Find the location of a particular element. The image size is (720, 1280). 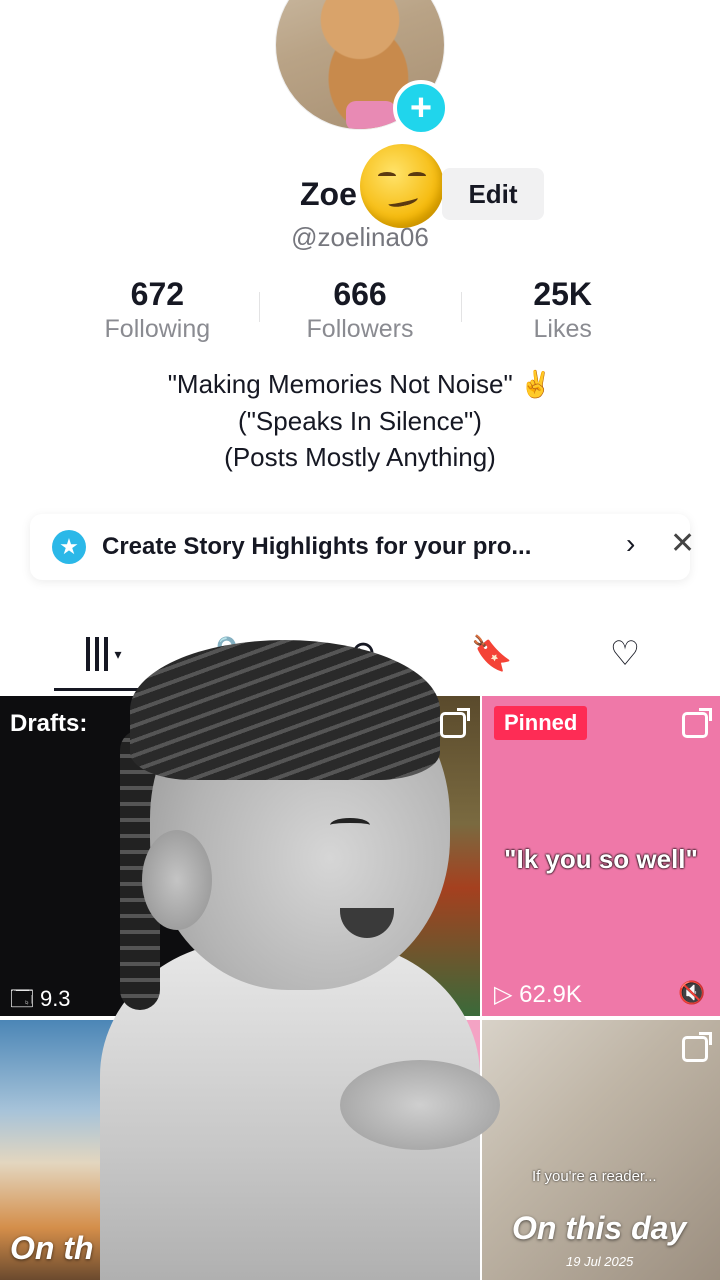

drafts-label: Drafts: is located at coordinates (49, 723).